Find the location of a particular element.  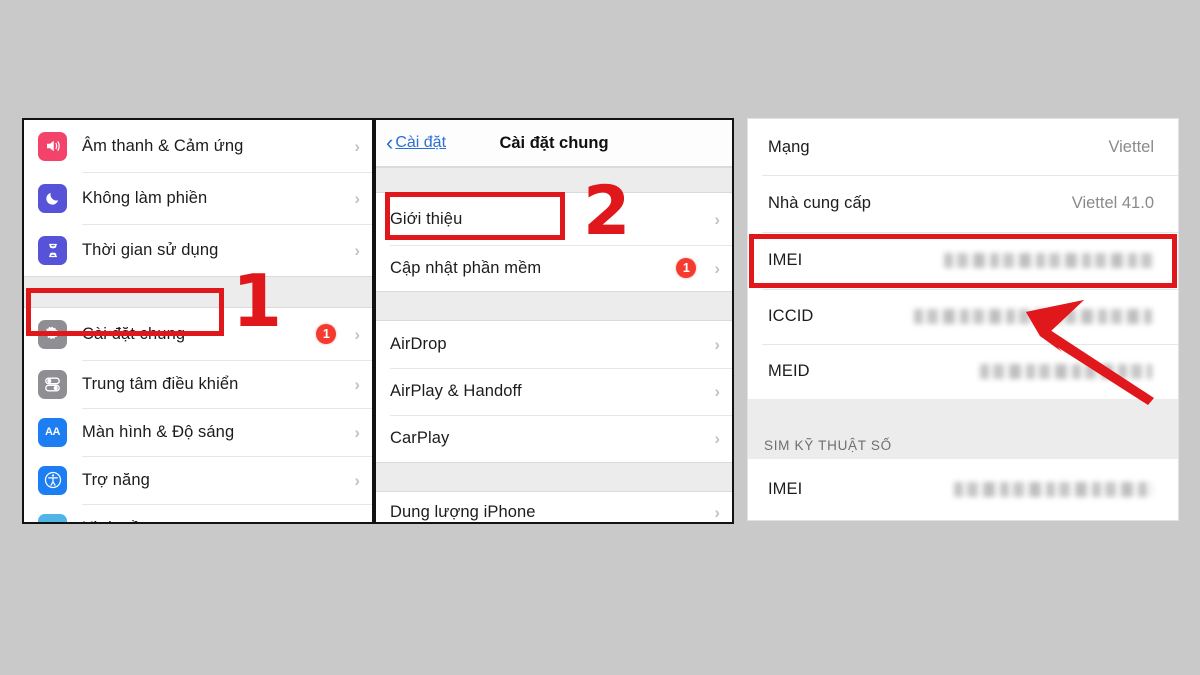

about-row-label: Nhà cung cấp is located at coordinates (820, 203).